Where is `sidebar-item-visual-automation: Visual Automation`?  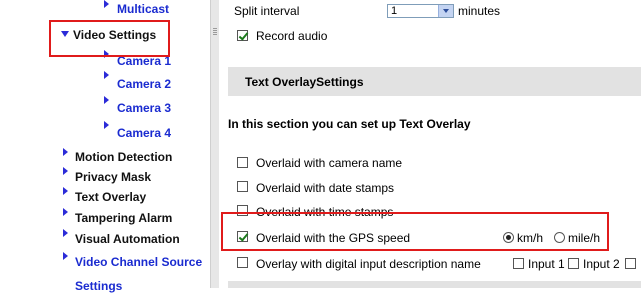 sidebar-item-visual-automation: Visual Automation is located at coordinates (127, 239).